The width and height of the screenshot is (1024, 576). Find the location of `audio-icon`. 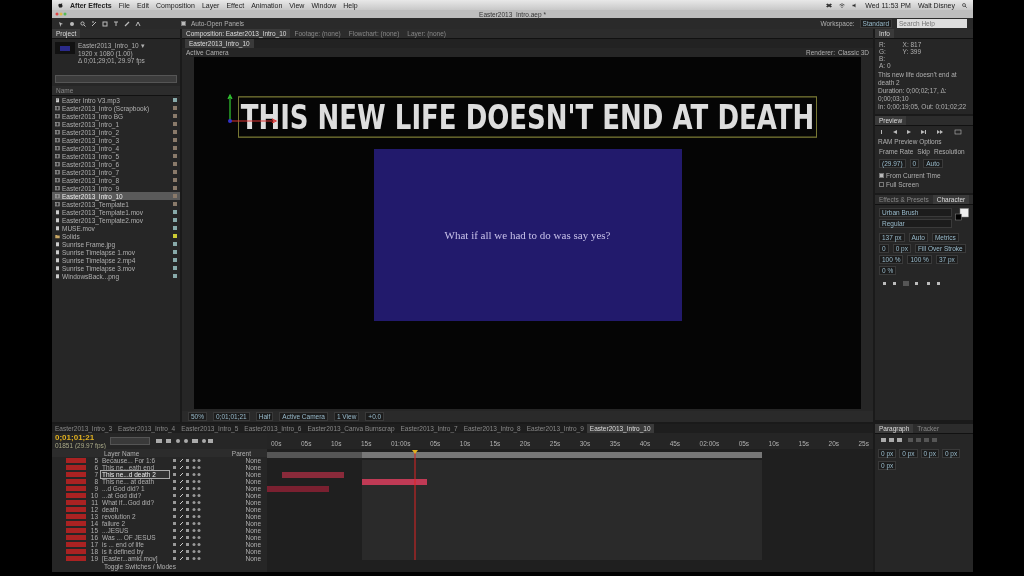

audio-icon is located at coordinates (57, 100).